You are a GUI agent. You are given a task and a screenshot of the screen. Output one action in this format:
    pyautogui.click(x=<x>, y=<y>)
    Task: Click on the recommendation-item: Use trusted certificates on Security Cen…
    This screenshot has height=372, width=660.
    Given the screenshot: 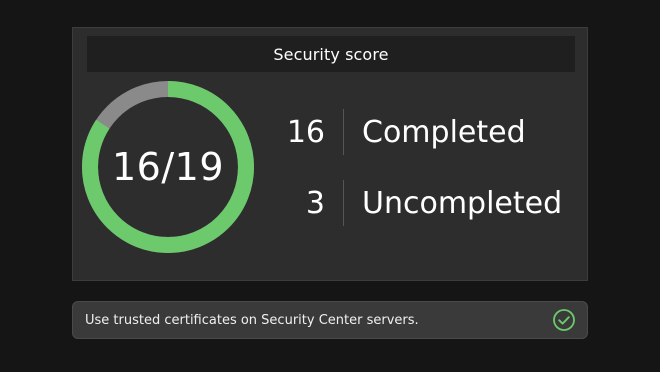 What is the action you would take?
    pyautogui.click(x=330, y=320)
    